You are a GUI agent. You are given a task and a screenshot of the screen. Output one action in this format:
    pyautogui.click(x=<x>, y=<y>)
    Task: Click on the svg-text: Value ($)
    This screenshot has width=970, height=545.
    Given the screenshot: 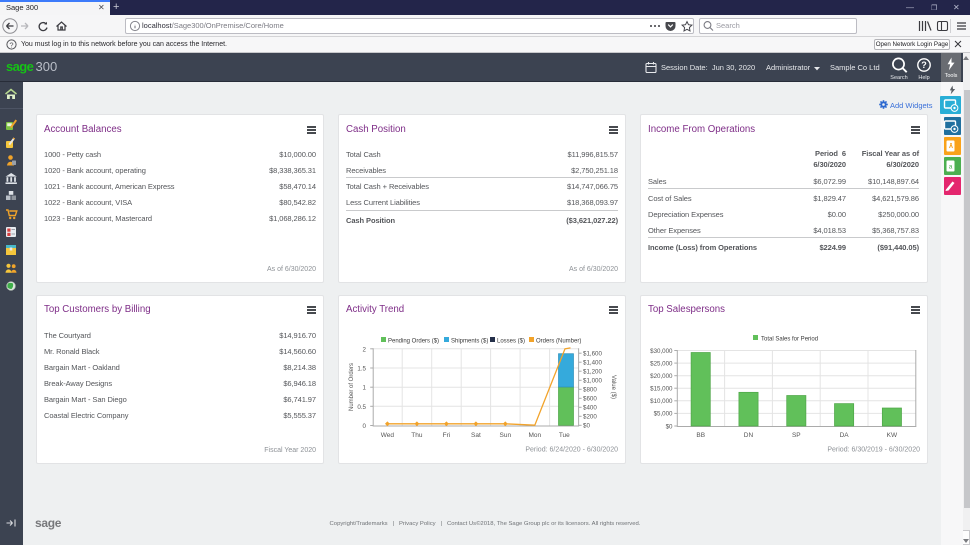 What is the action you would take?
    pyautogui.click(x=613, y=387)
    